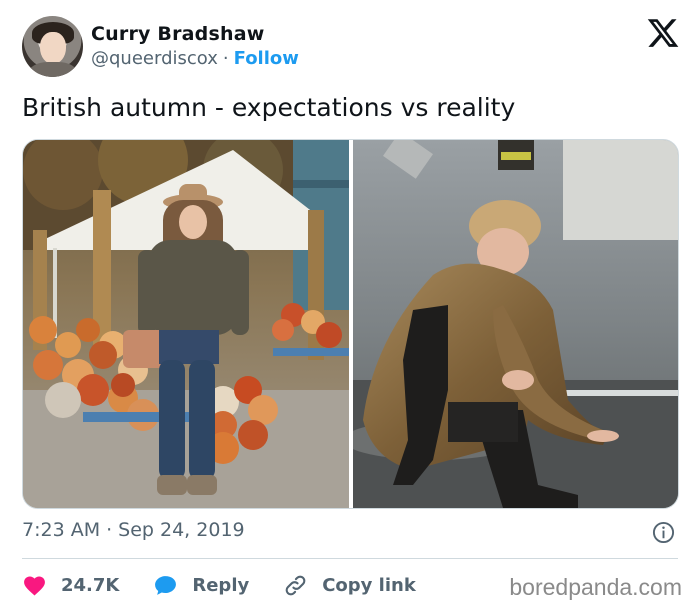 The image size is (700, 612). Describe the element at coordinates (369, 585) in the screenshot. I see `copy-link-label: Copy link` at that location.